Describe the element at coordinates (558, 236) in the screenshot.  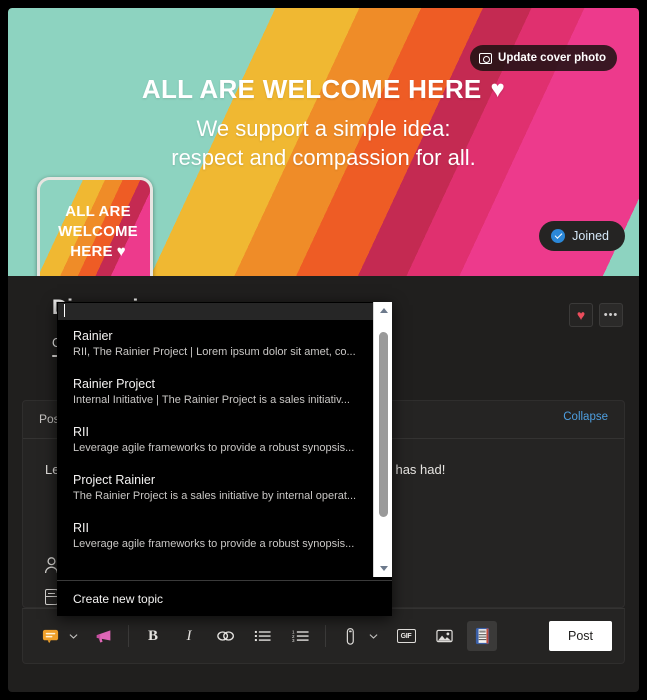
I see `check-circle-icon` at that location.